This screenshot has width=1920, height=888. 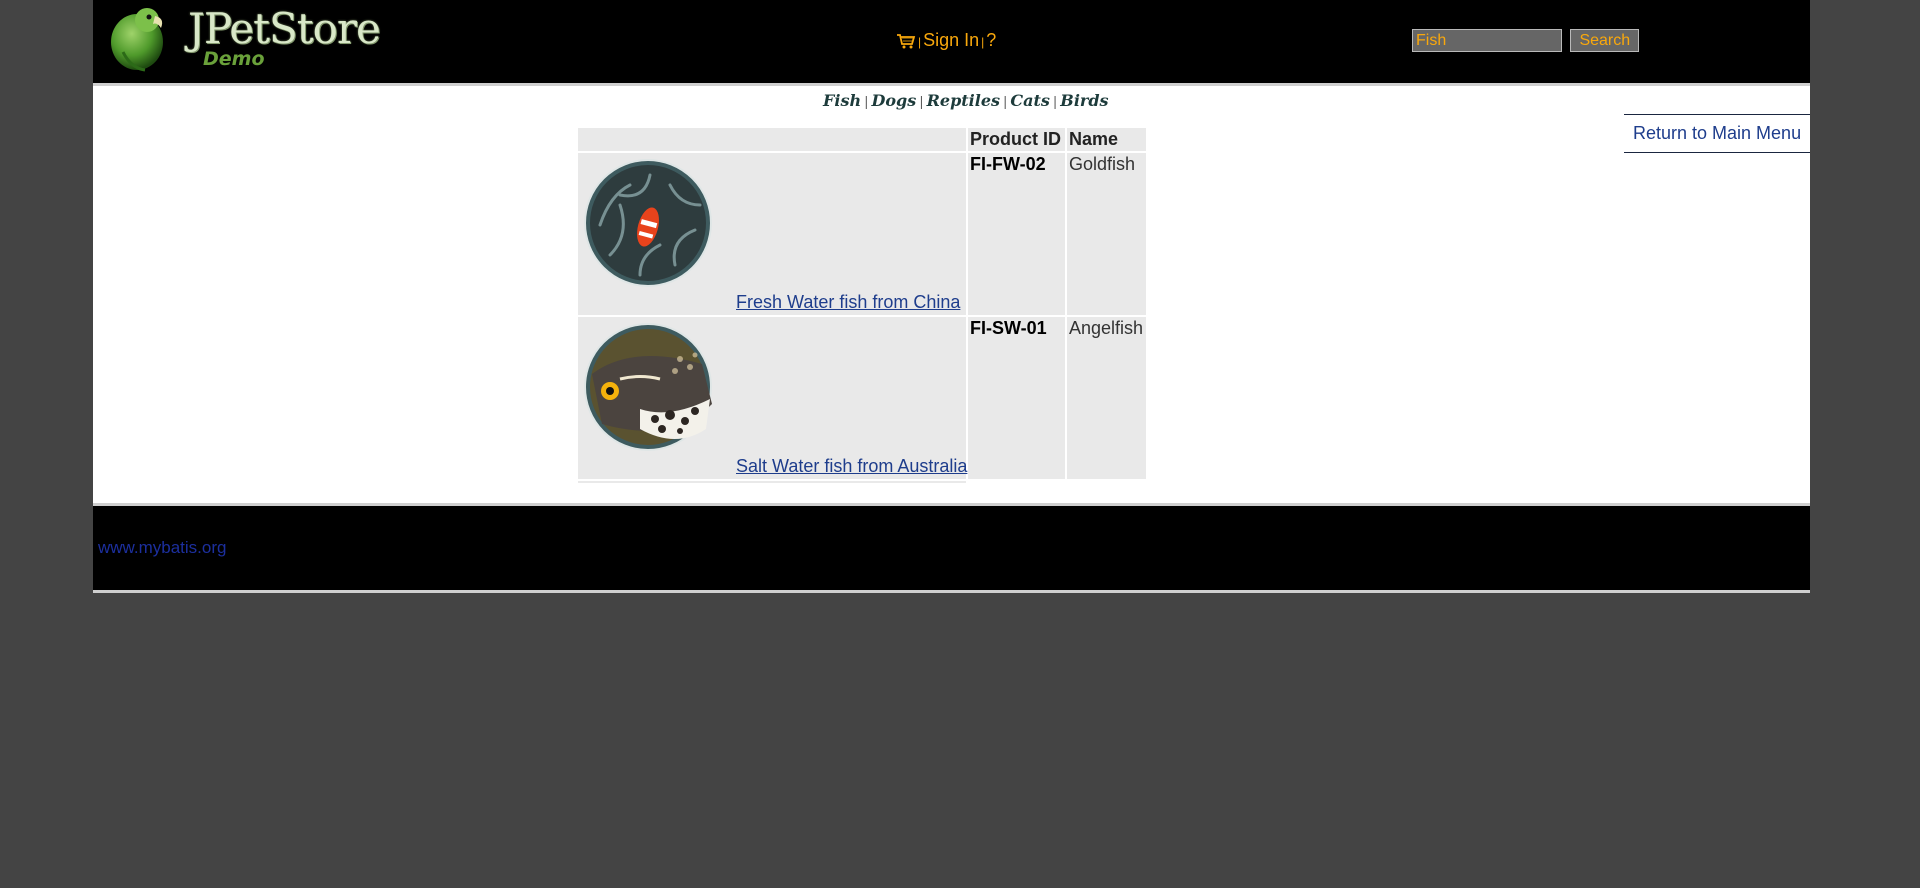 I want to click on quicklink-dogs: Dogs, so click(x=893, y=100).